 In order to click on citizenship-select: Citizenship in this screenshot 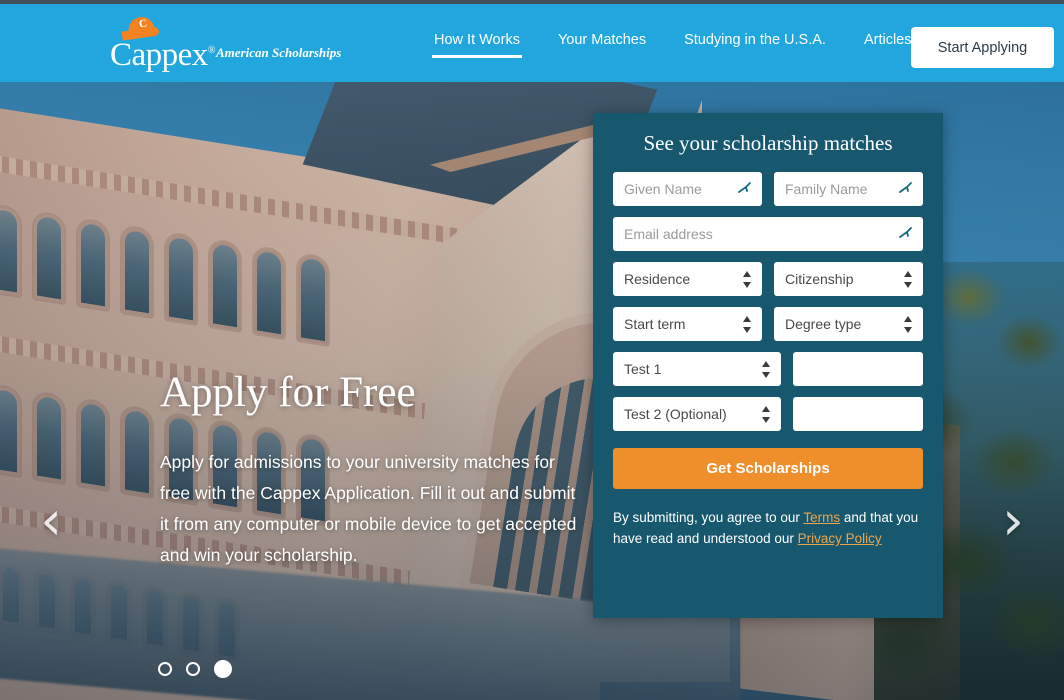, I will do `click(848, 279)`.